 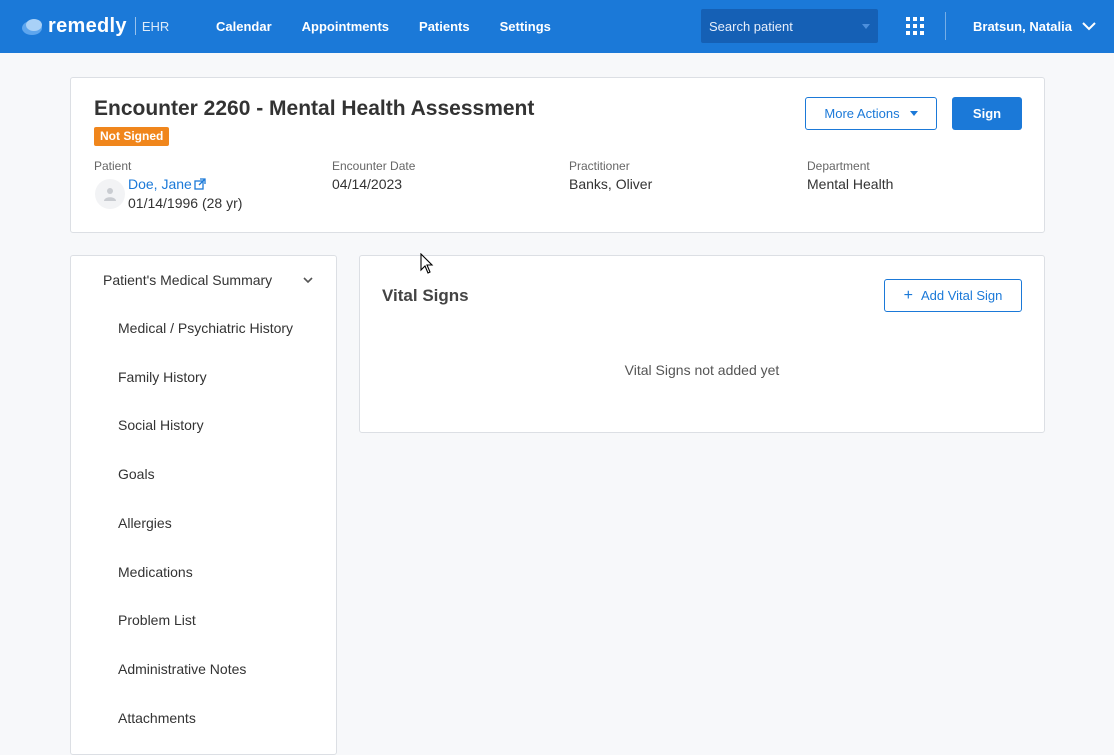 What do you see at coordinates (132, 136) in the screenshot?
I see `status-badge: Not Signed` at bounding box center [132, 136].